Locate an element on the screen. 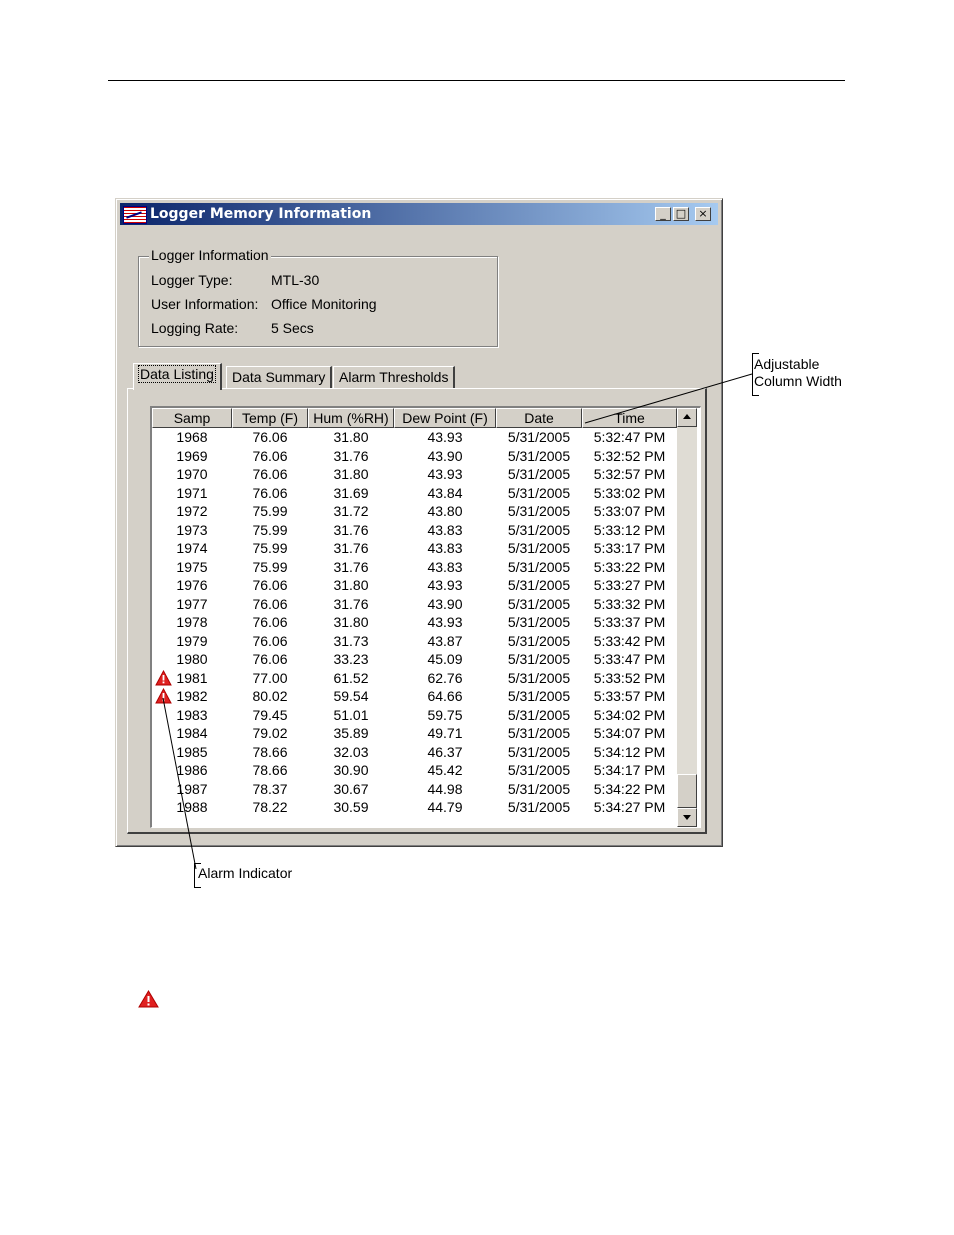 The image size is (954, 1235). tab-data-listing: Data Listing is located at coordinates (177, 376).